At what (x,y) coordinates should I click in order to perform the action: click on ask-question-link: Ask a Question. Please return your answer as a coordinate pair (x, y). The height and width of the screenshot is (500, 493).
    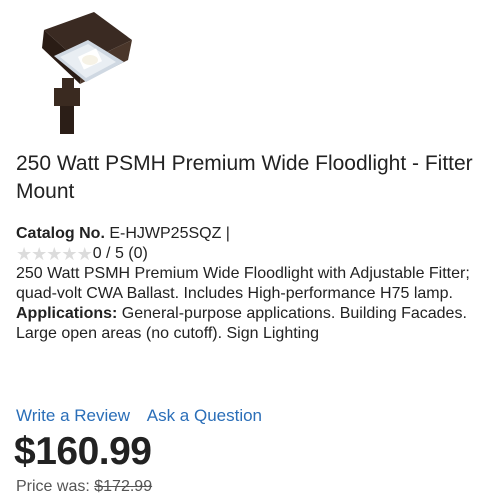
    Looking at the image, I should click on (204, 415).